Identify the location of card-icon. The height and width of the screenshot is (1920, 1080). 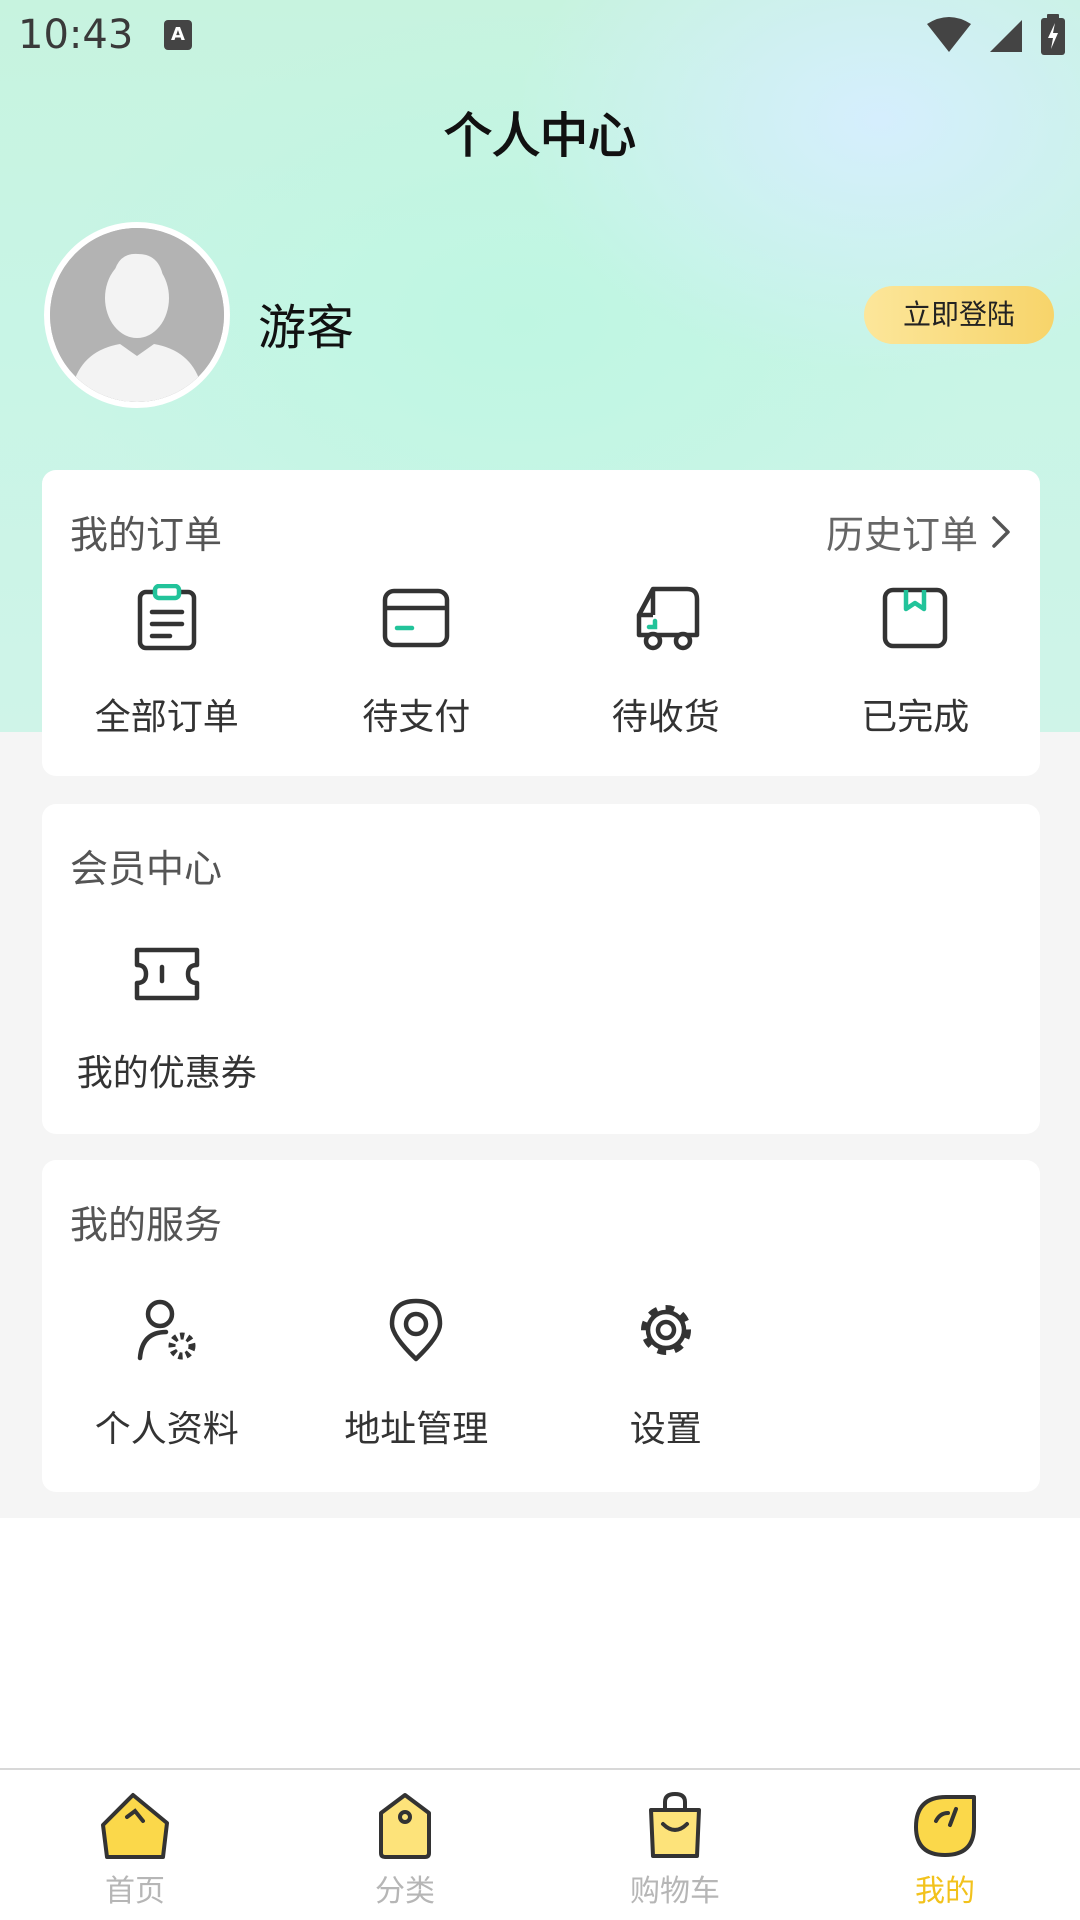
(416, 618).